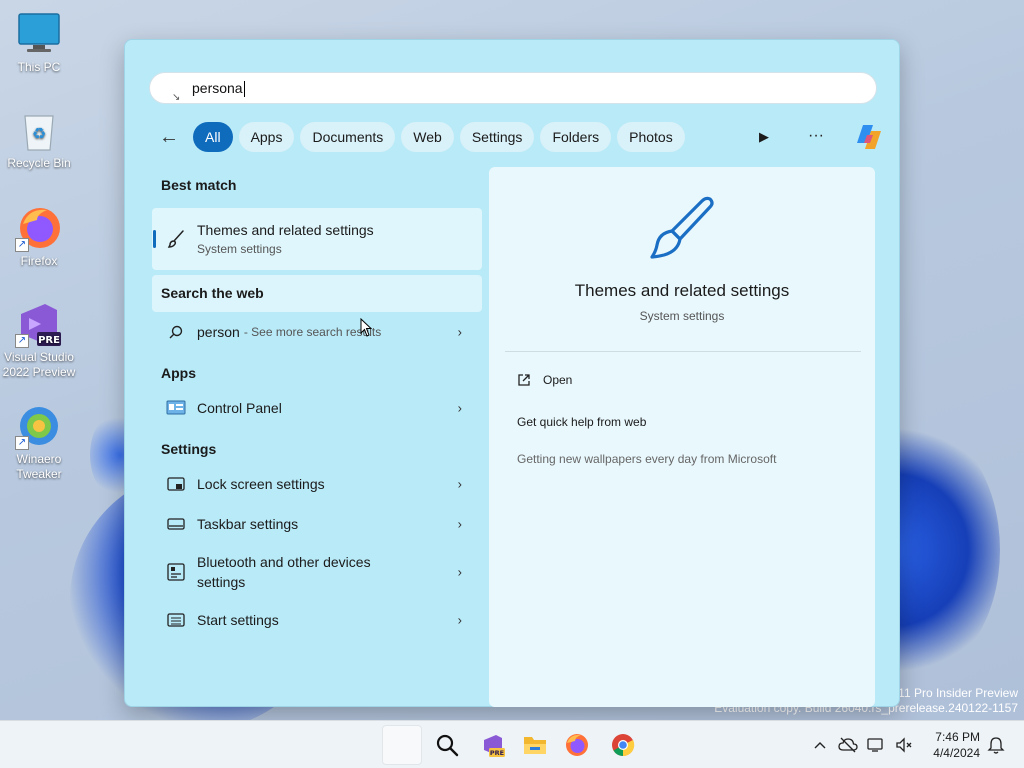 This screenshot has height=768, width=1024. What do you see at coordinates (869, 137) in the screenshot?
I see `copilot-icon` at bounding box center [869, 137].